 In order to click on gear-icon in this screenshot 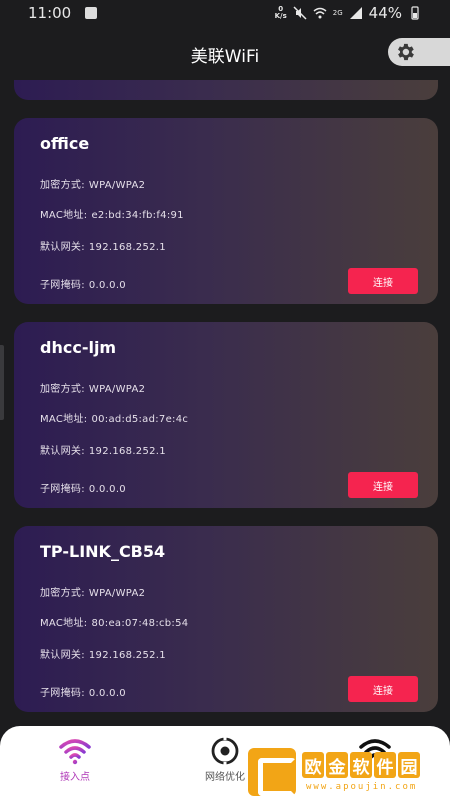, I will do `click(406, 52)`.